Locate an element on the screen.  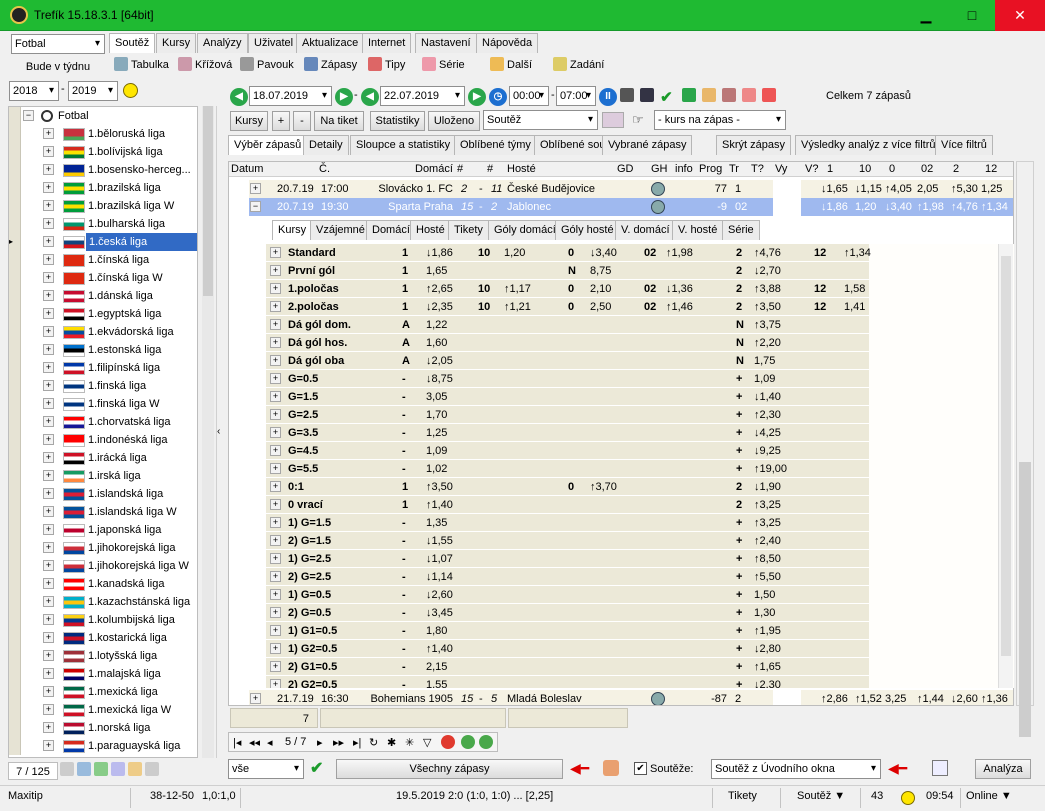
ulozeno-button: Uloženo is located at coordinates (454, 121).